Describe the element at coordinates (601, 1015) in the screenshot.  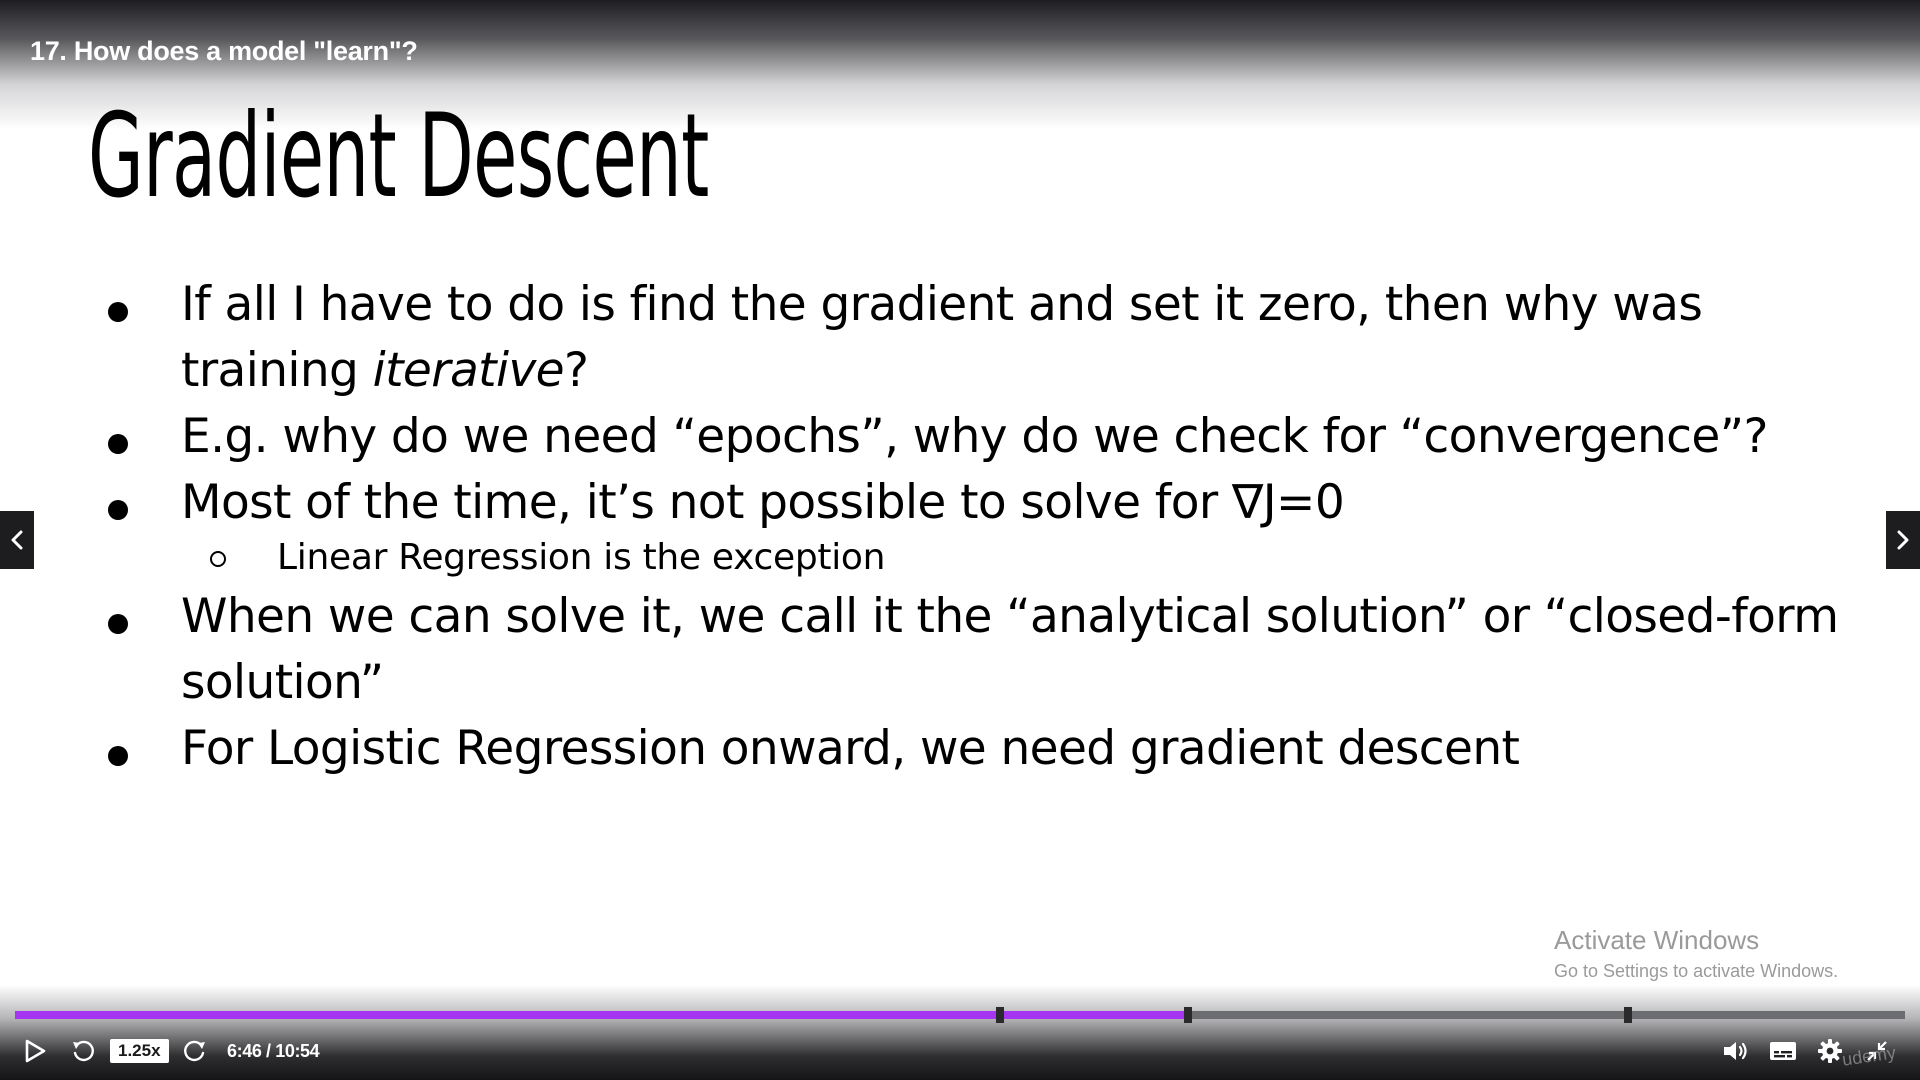
I see `progress-bar-fill` at that location.